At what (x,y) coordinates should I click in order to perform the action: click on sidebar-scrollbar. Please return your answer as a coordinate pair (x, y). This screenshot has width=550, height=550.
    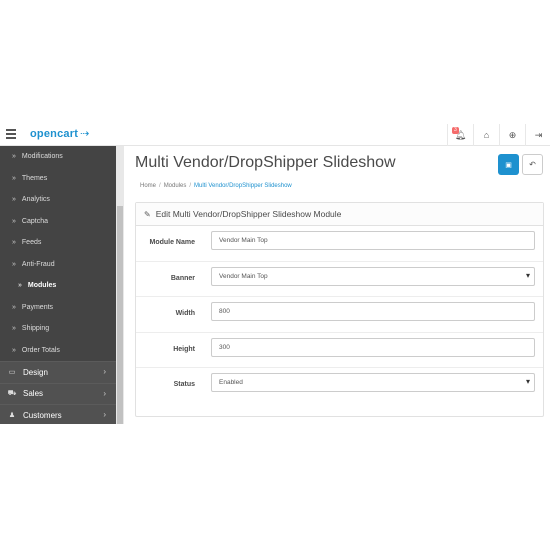
    Looking at the image, I should click on (120, 285).